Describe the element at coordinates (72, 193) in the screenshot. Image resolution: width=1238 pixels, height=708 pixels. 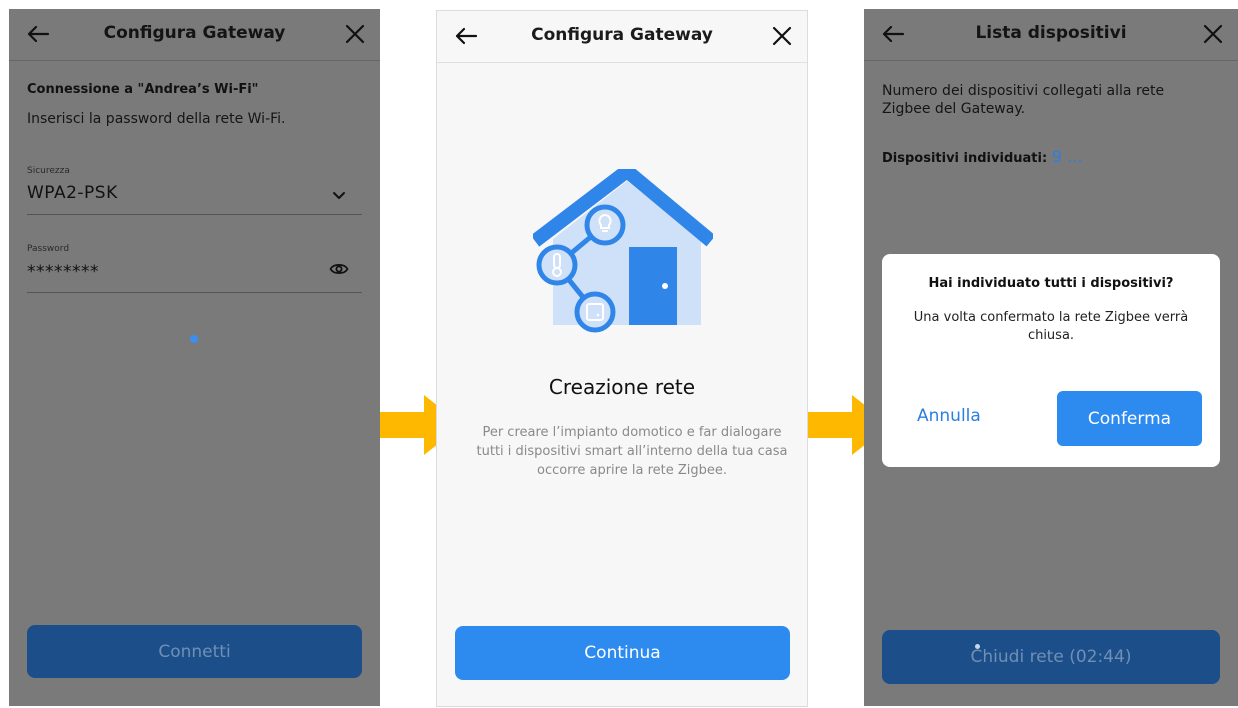
I see `security-value: WPA2-PSK` at that location.